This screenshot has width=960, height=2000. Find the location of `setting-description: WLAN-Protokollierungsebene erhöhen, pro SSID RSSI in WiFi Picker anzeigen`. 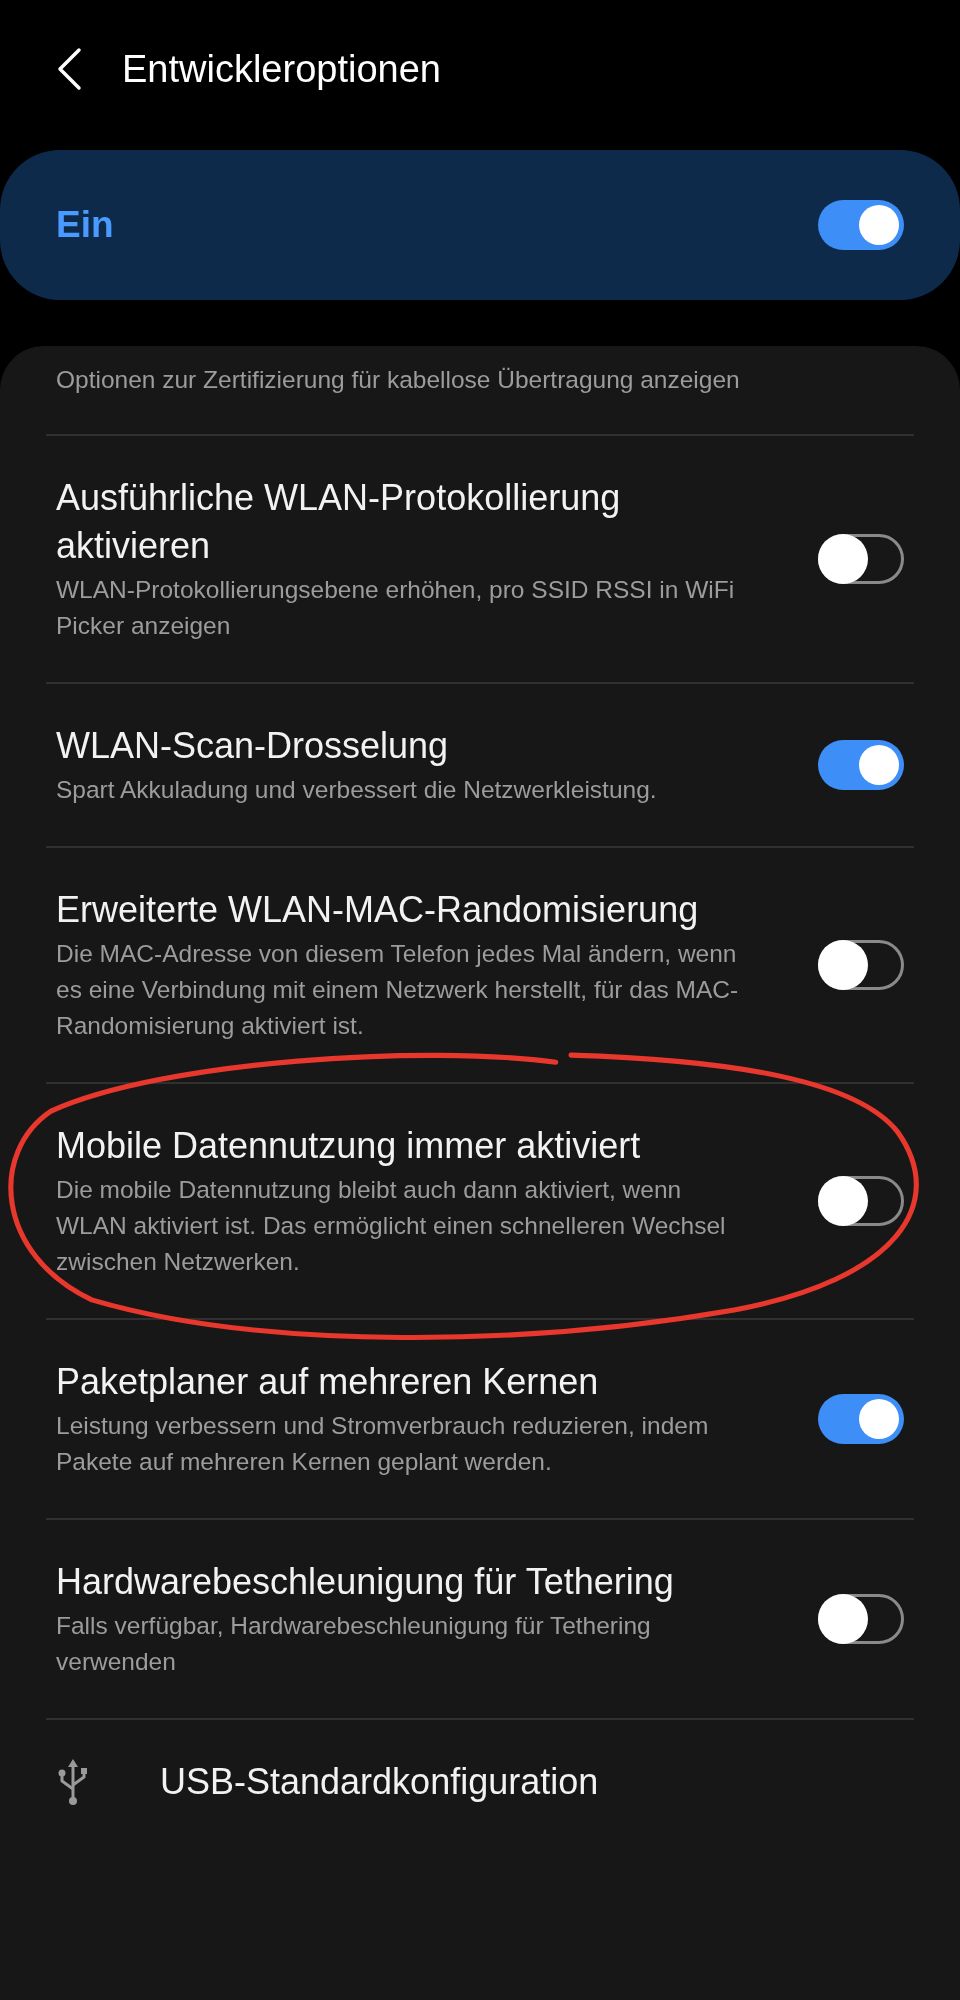

setting-description: WLAN-Protokollierungsebene erhöhen, pro SSID RSSI in WiFi Picker anzeigen is located at coordinates (396, 608).